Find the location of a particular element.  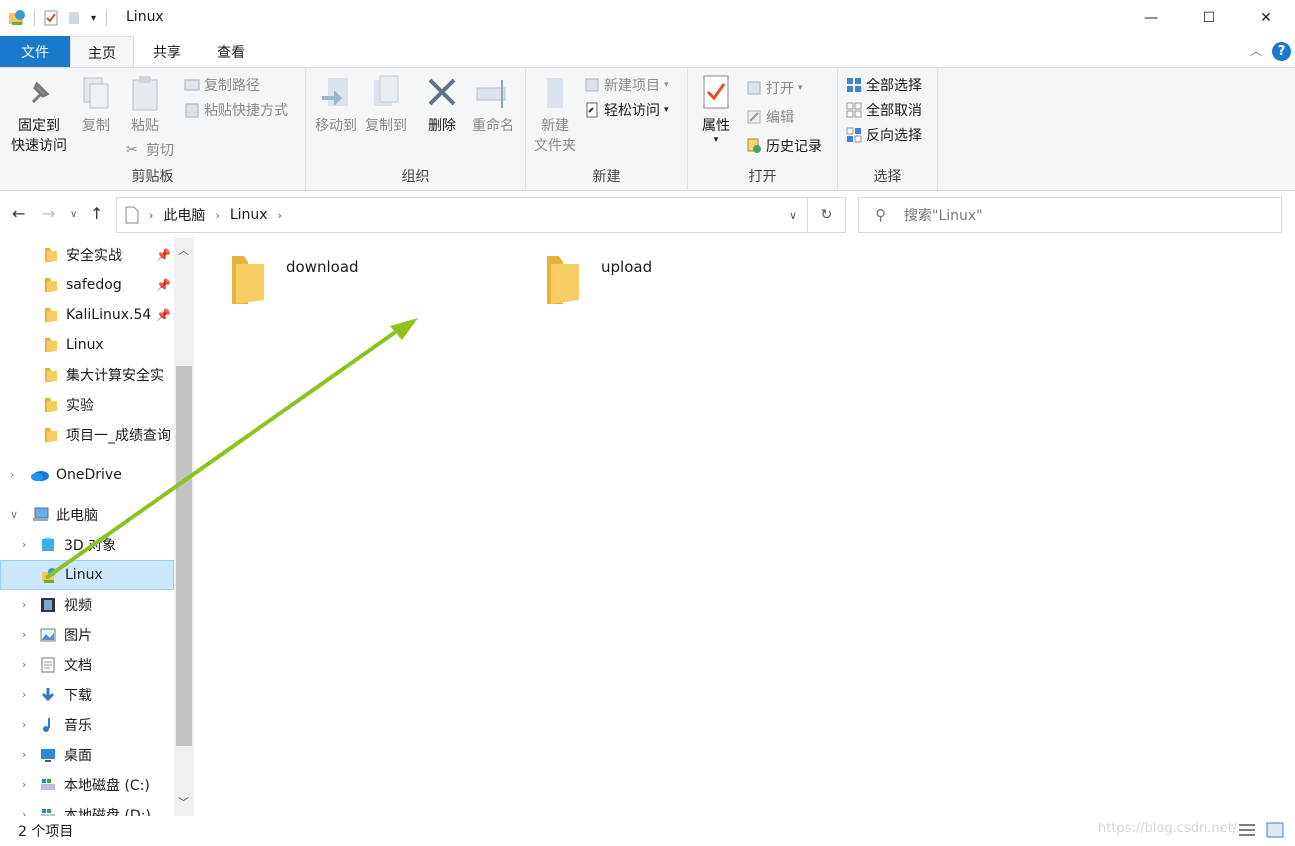

easy-access-button: 轻松访问 ▾ is located at coordinates (626, 110).